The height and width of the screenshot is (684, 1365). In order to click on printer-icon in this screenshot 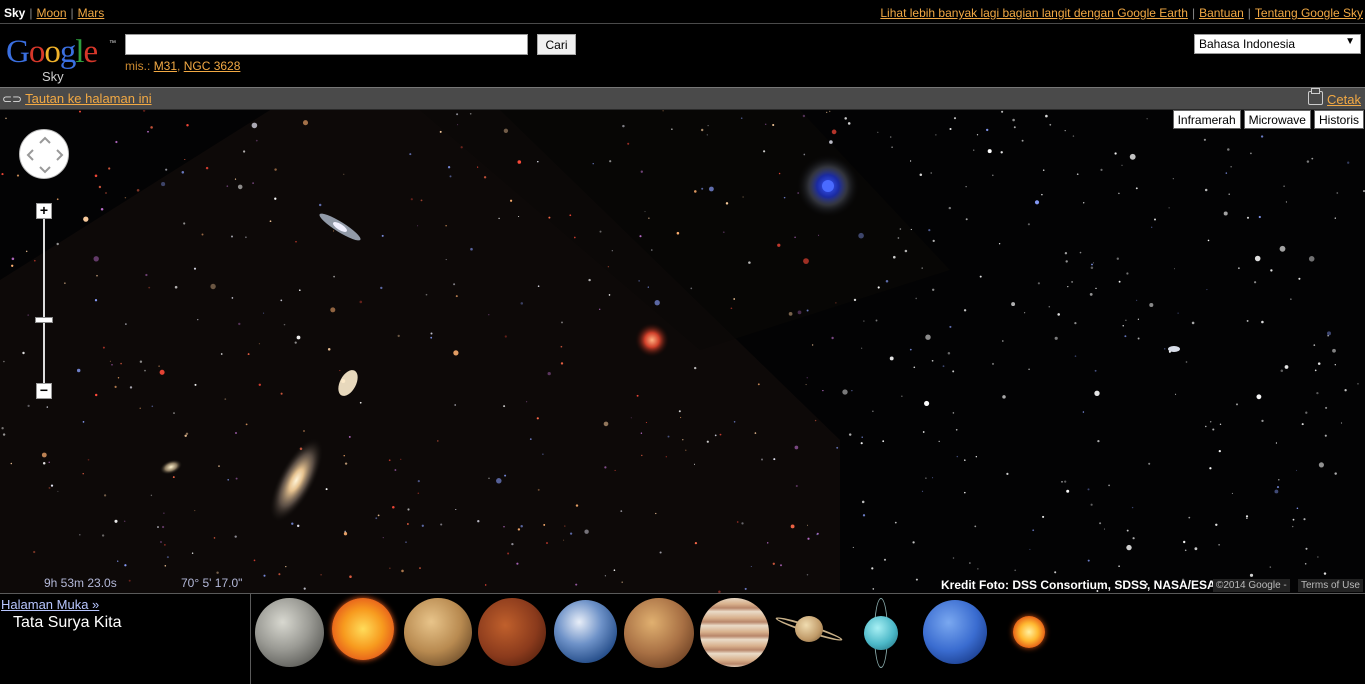, I will do `click(1316, 96)`.